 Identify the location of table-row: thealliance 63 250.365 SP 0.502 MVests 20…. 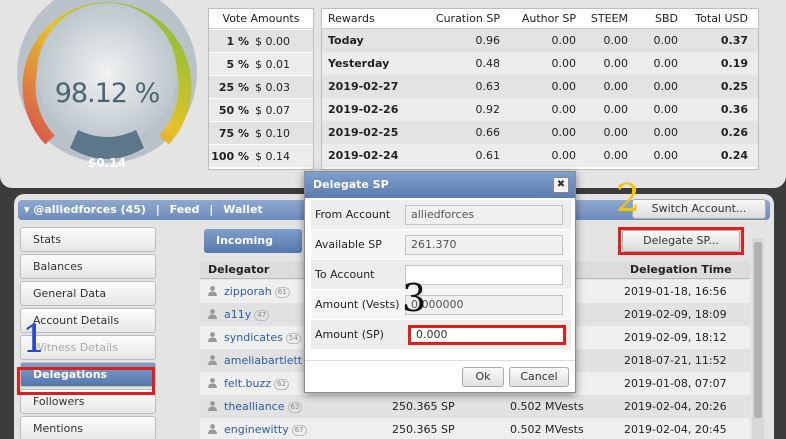
(475, 406).